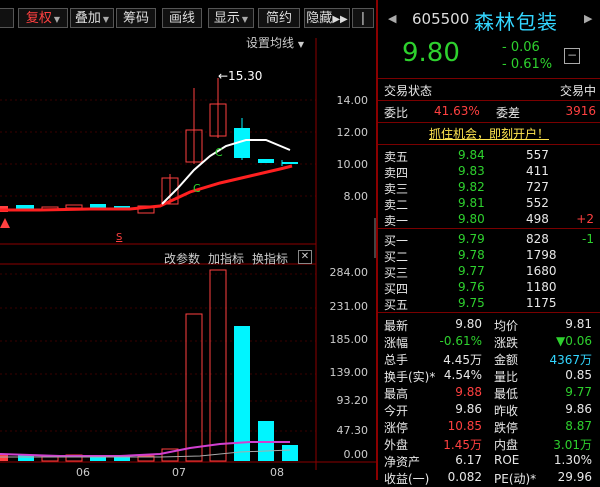 Image resolution: width=600 pixels, height=487 pixels. Describe the element at coordinates (462, 445) in the screenshot. I see `stat-value: 1.45万` at that location.